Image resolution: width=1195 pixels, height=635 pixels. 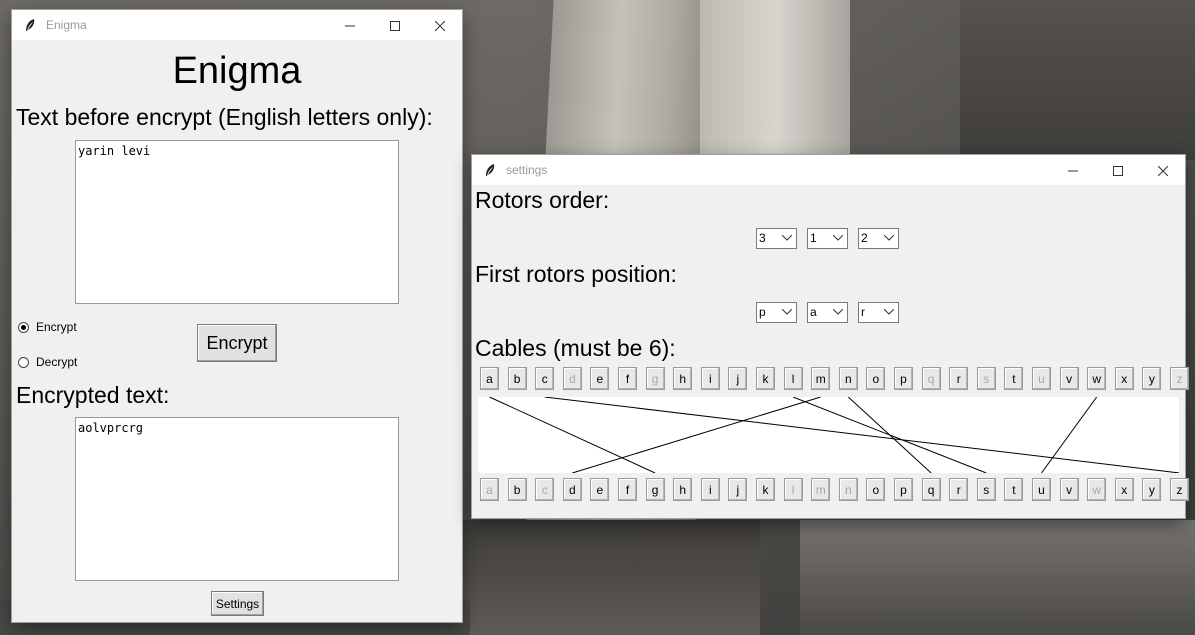 What do you see at coordinates (572, 489) in the screenshot?
I see `plugboard-bottom-key-d: d` at bounding box center [572, 489].